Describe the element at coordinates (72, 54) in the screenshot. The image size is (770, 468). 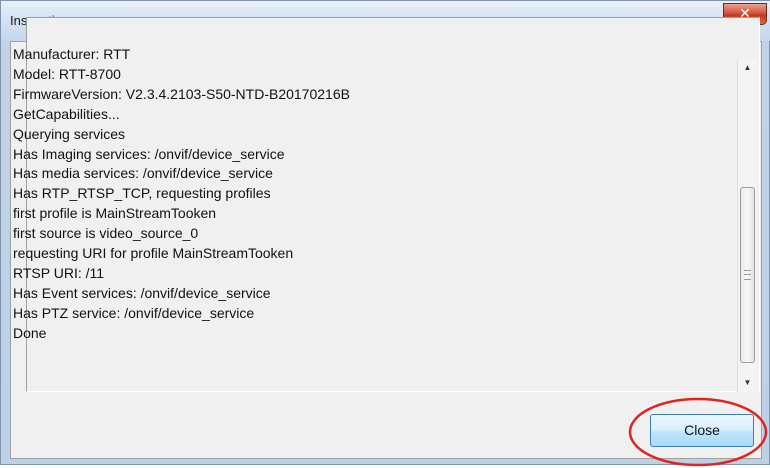
I see `log-line: Manufacturer: RTT` at that location.